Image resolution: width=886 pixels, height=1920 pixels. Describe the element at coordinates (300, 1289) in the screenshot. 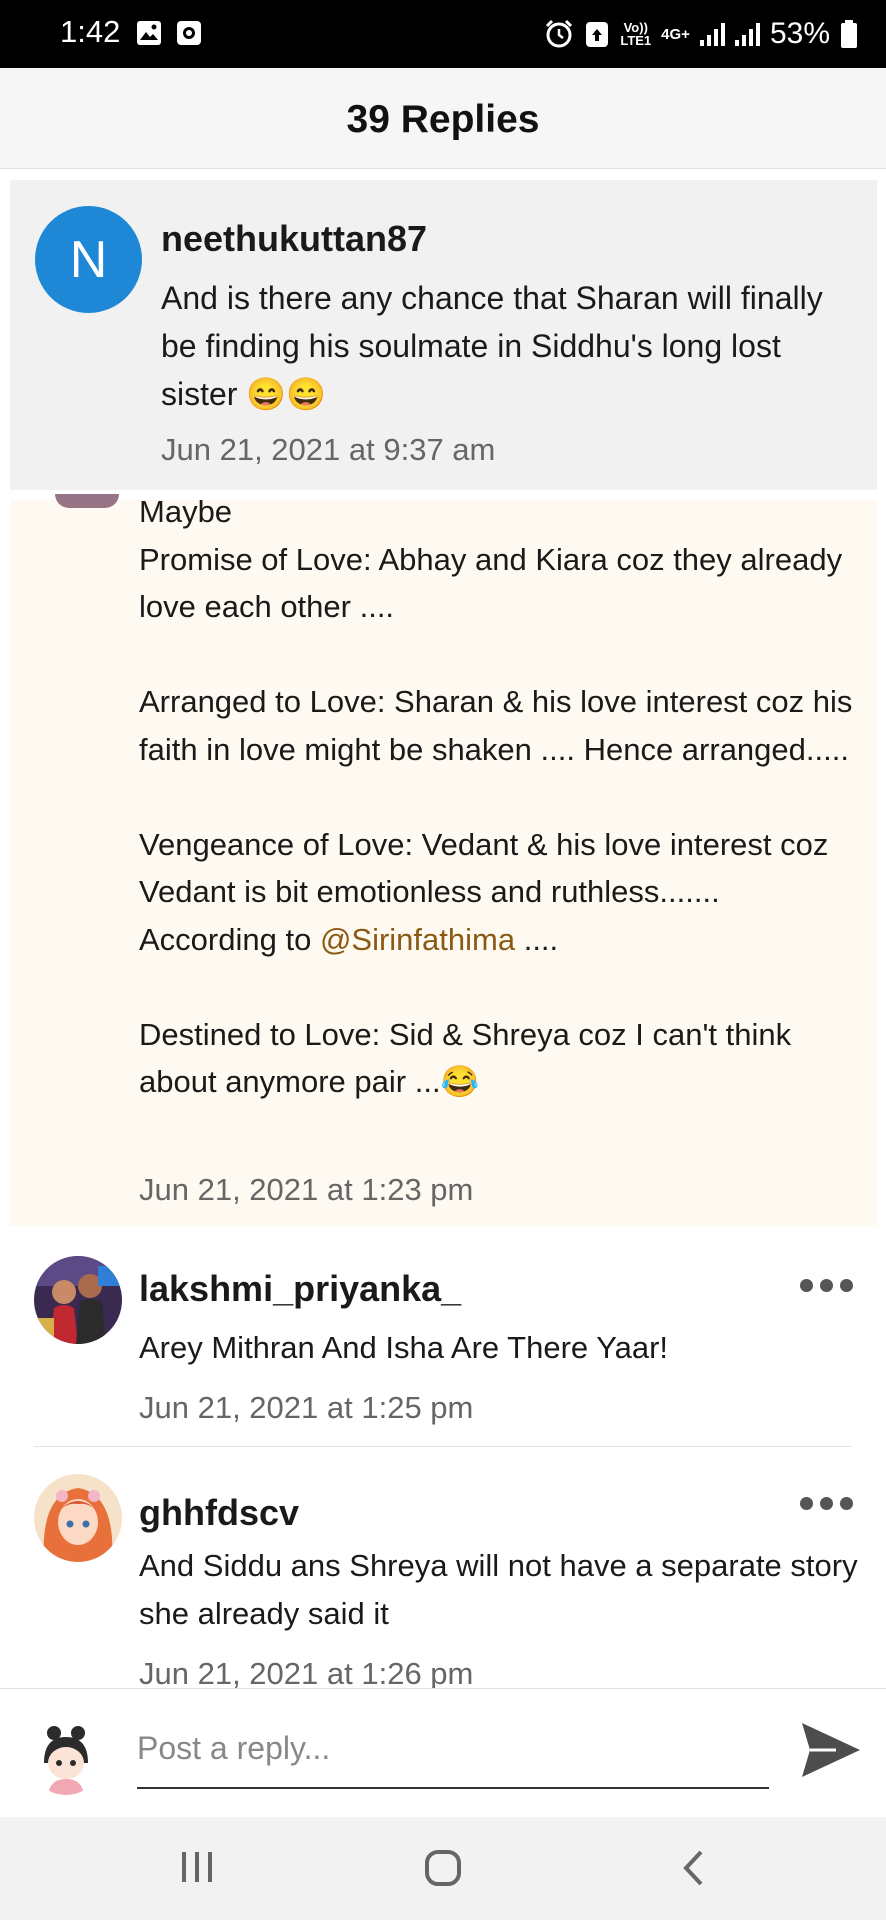

I see `reply-username: lakshmi_priyanka_` at that location.